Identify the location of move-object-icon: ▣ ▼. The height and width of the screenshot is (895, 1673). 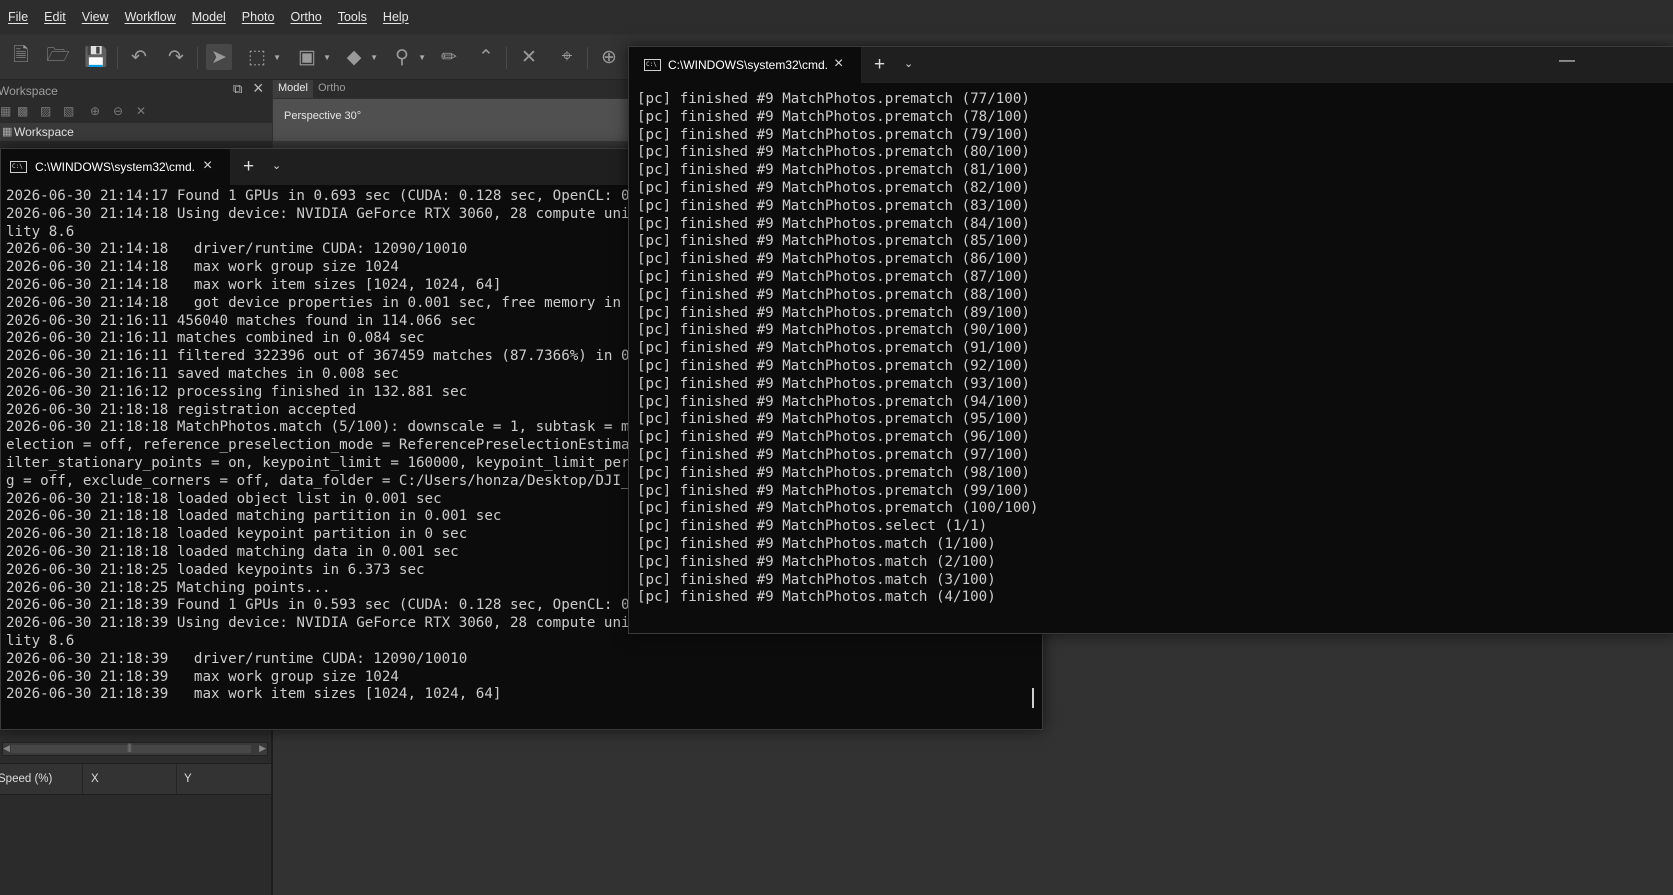
(312, 57).